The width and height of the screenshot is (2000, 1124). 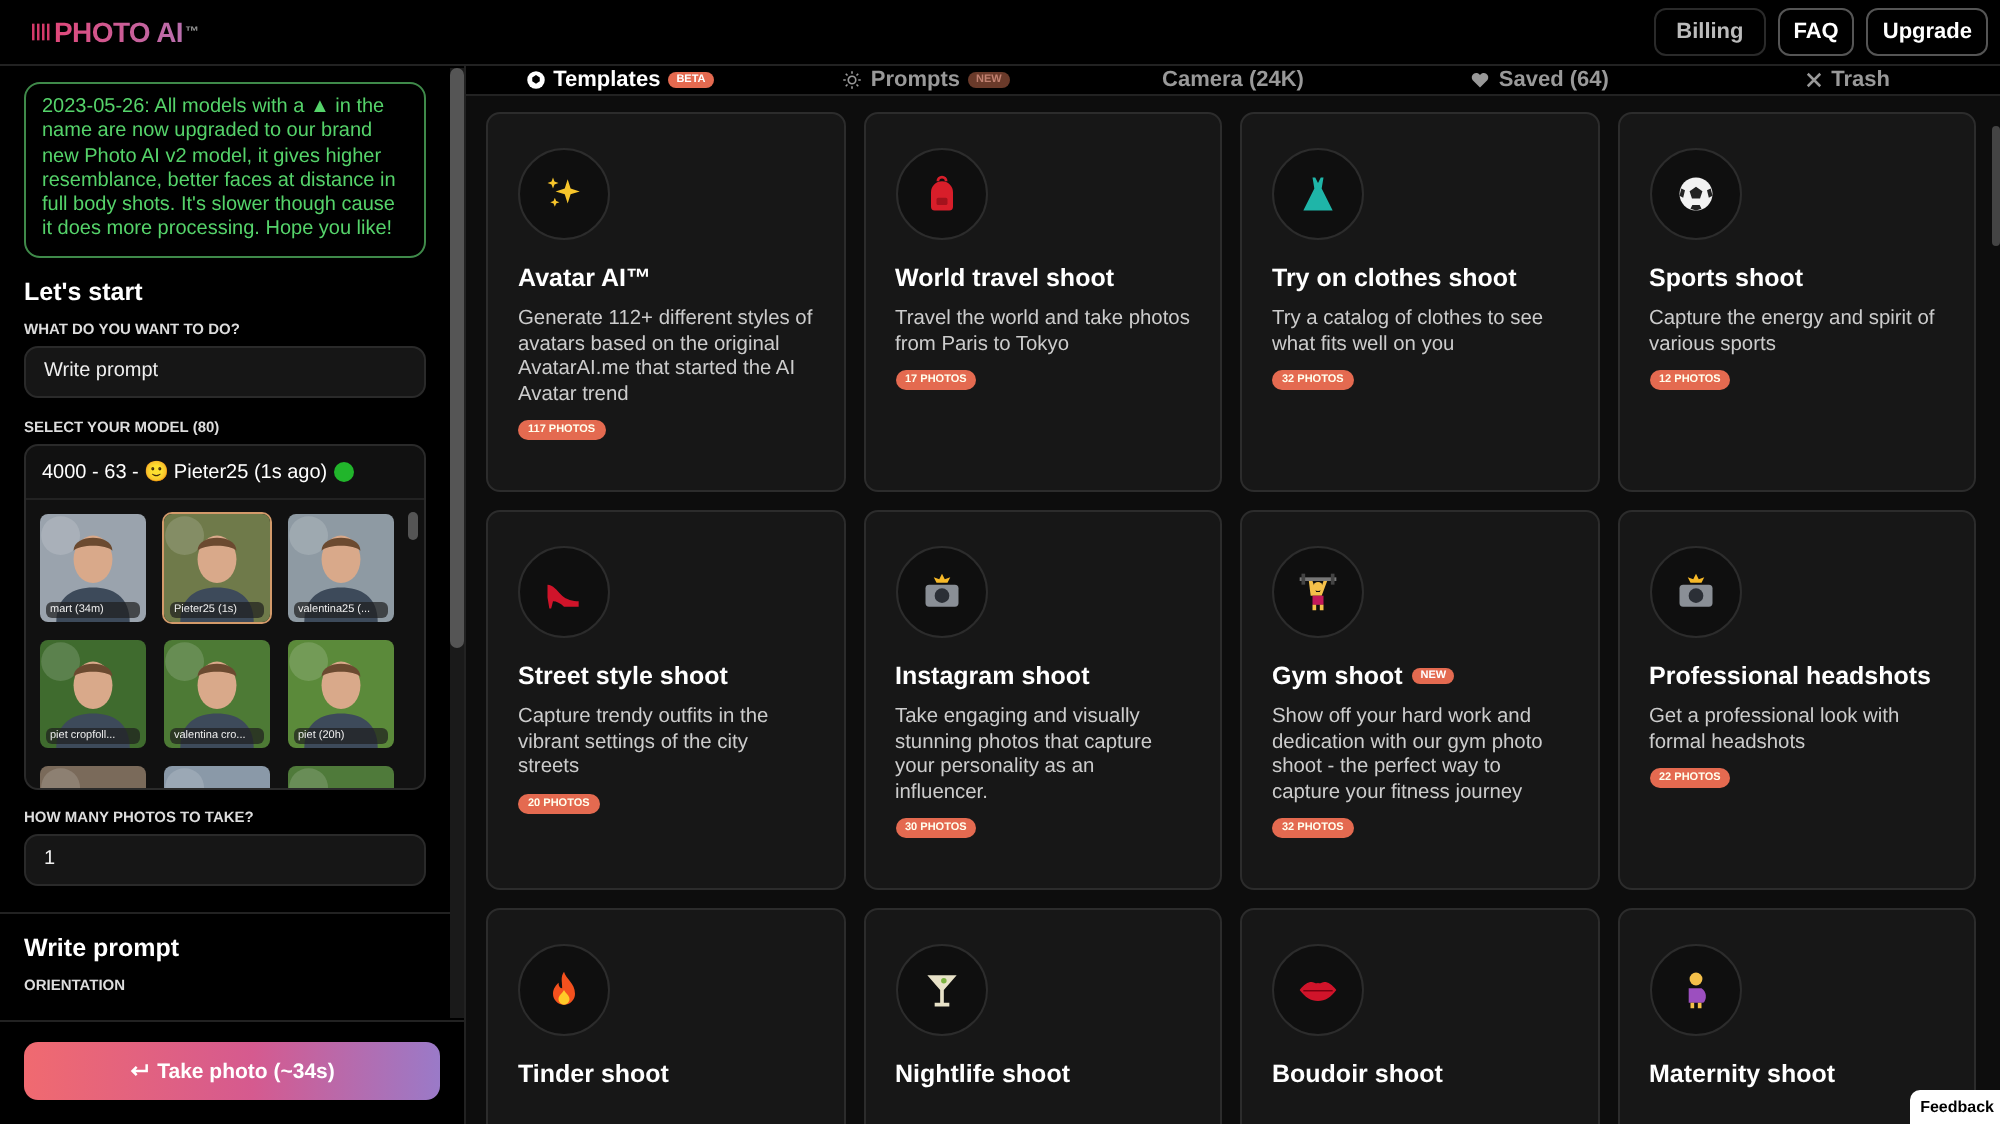 What do you see at coordinates (1233, 80) in the screenshot?
I see `tab: Camera (24K)` at bounding box center [1233, 80].